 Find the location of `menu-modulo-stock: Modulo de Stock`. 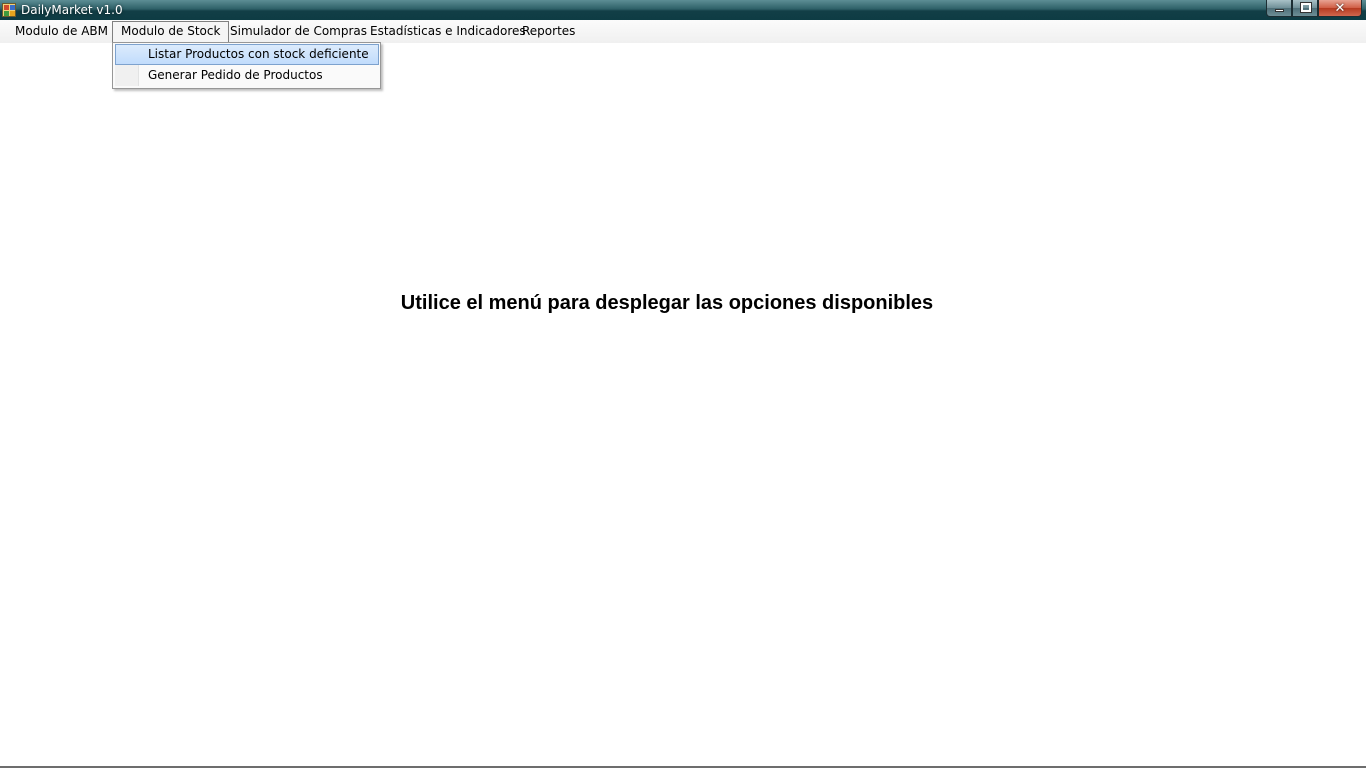

menu-modulo-stock: Modulo de Stock is located at coordinates (171, 31).